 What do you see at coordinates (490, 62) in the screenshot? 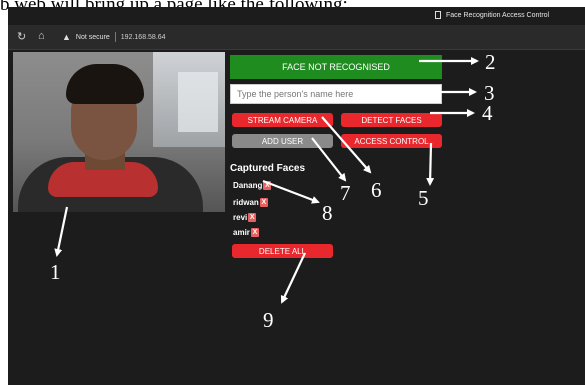
I see `annotation-2: 2` at bounding box center [490, 62].